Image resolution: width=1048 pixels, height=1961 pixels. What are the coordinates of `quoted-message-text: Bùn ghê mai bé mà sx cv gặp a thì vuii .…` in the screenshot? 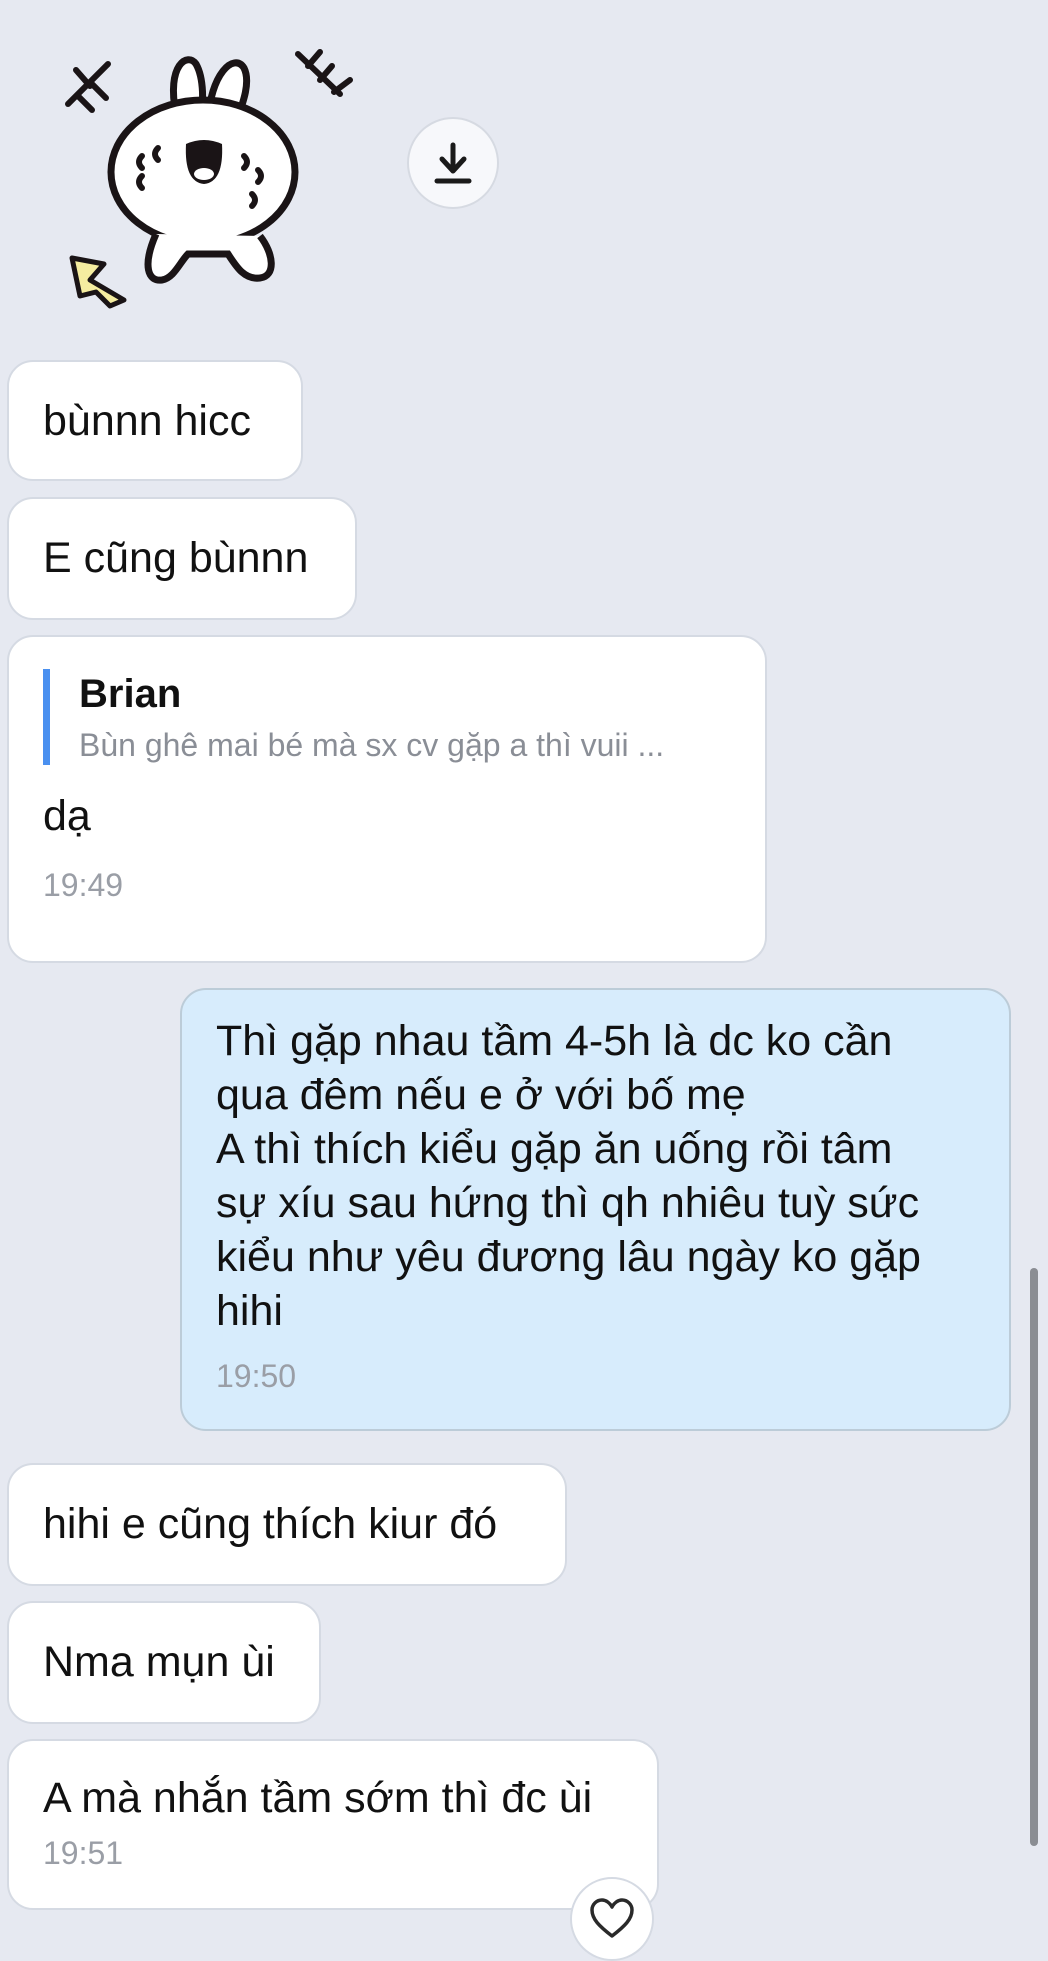 It's located at (372, 745).